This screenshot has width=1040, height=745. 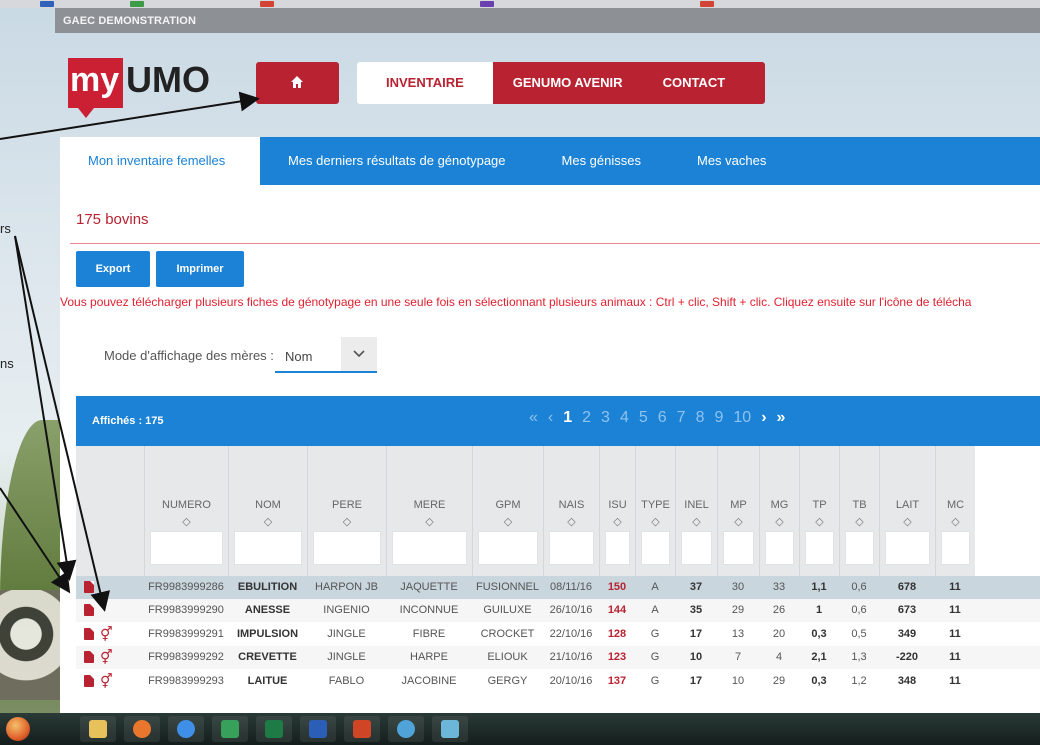 I want to click on photos-taskbar-icon, so click(x=450, y=729).